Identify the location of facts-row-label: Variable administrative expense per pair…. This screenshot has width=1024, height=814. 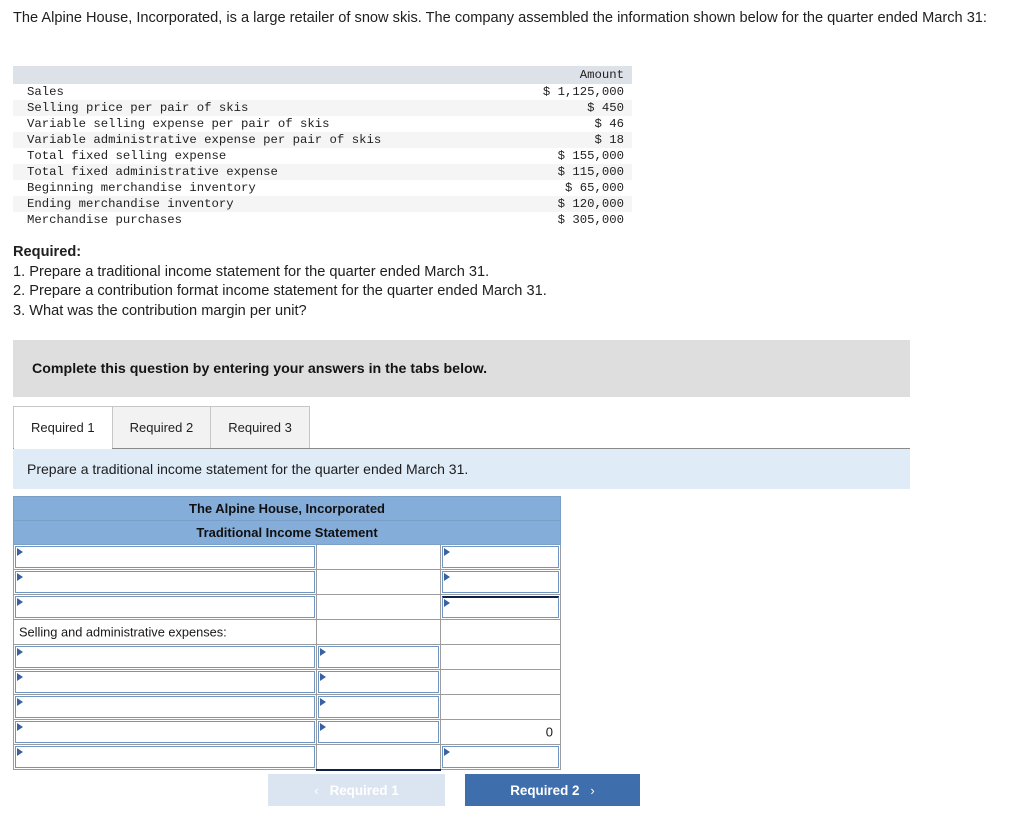
(204, 140).